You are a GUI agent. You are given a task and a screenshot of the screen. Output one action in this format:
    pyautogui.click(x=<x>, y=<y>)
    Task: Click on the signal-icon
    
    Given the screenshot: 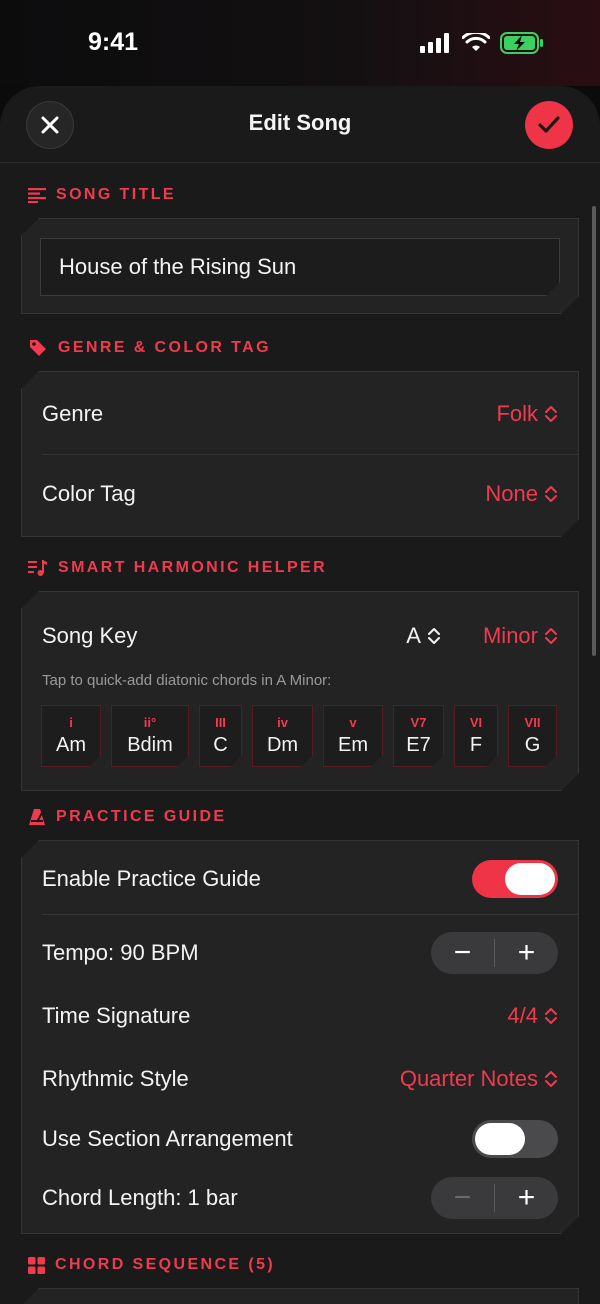 What is the action you would take?
    pyautogui.click(x=434, y=43)
    